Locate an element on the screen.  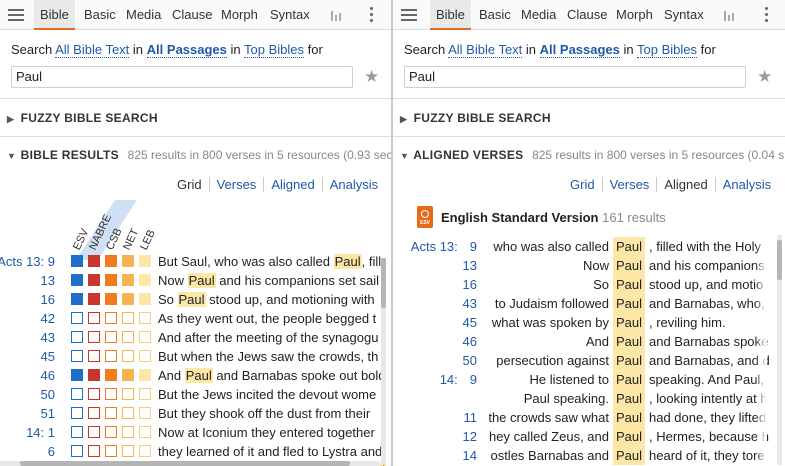
verse-reference: 51 is located at coordinates (48, 413).